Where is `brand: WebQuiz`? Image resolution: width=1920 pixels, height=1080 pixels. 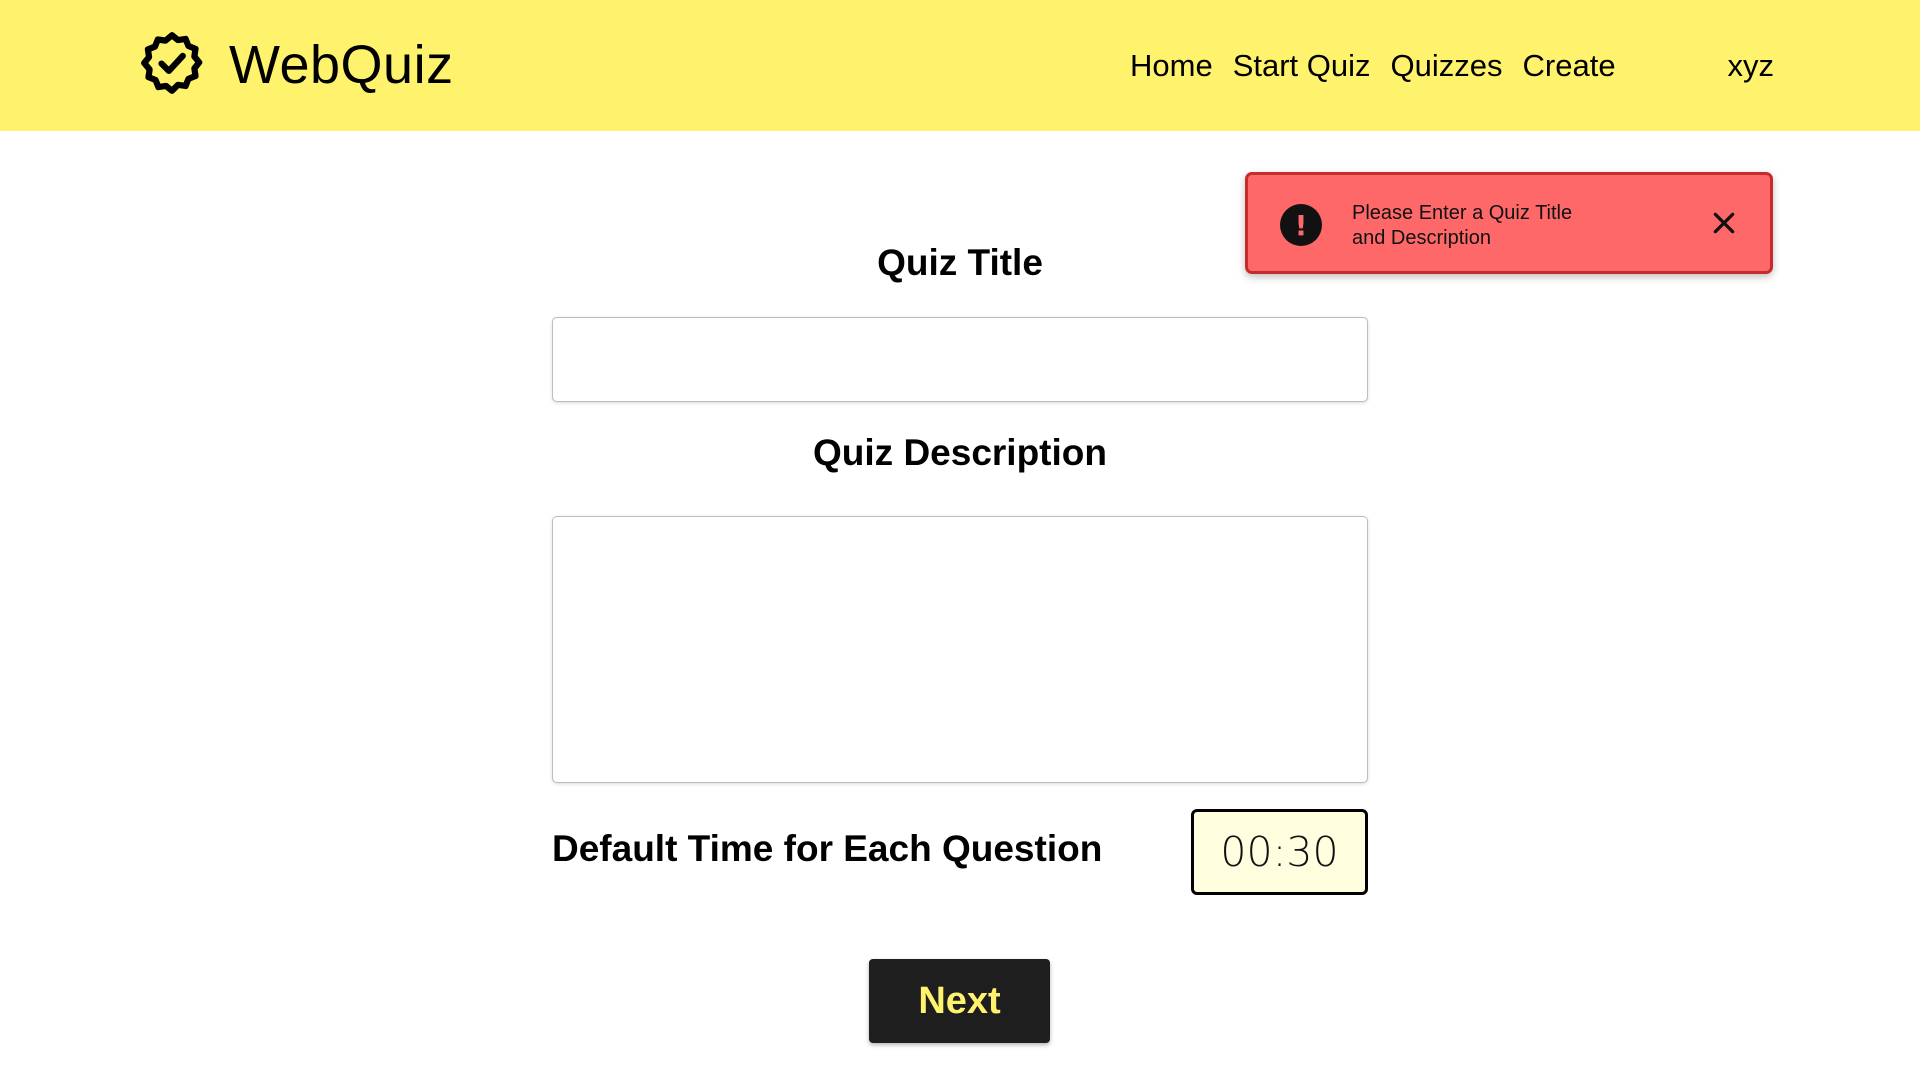
brand: WebQuiz is located at coordinates (296, 65).